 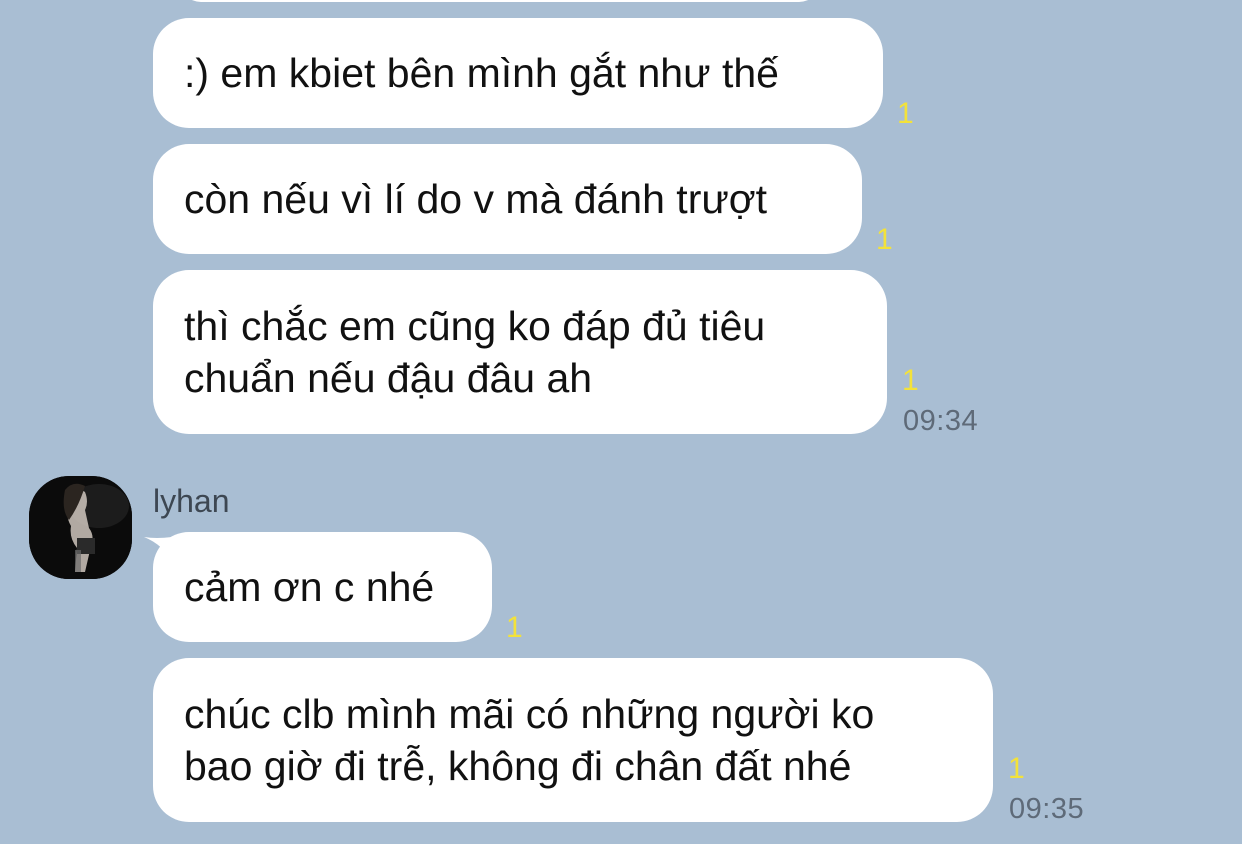 I want to click on avatar, so click(x=80, y=527).